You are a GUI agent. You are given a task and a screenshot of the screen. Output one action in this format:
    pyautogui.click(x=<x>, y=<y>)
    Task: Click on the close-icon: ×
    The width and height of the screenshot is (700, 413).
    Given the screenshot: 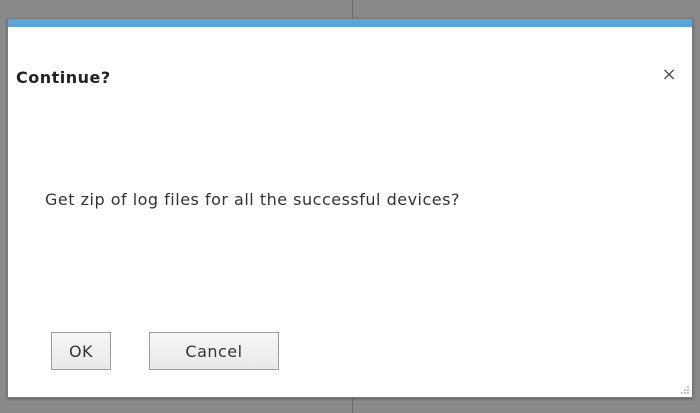 What is the action you would take?
    pyautogui.click(x=669, y=75)
    